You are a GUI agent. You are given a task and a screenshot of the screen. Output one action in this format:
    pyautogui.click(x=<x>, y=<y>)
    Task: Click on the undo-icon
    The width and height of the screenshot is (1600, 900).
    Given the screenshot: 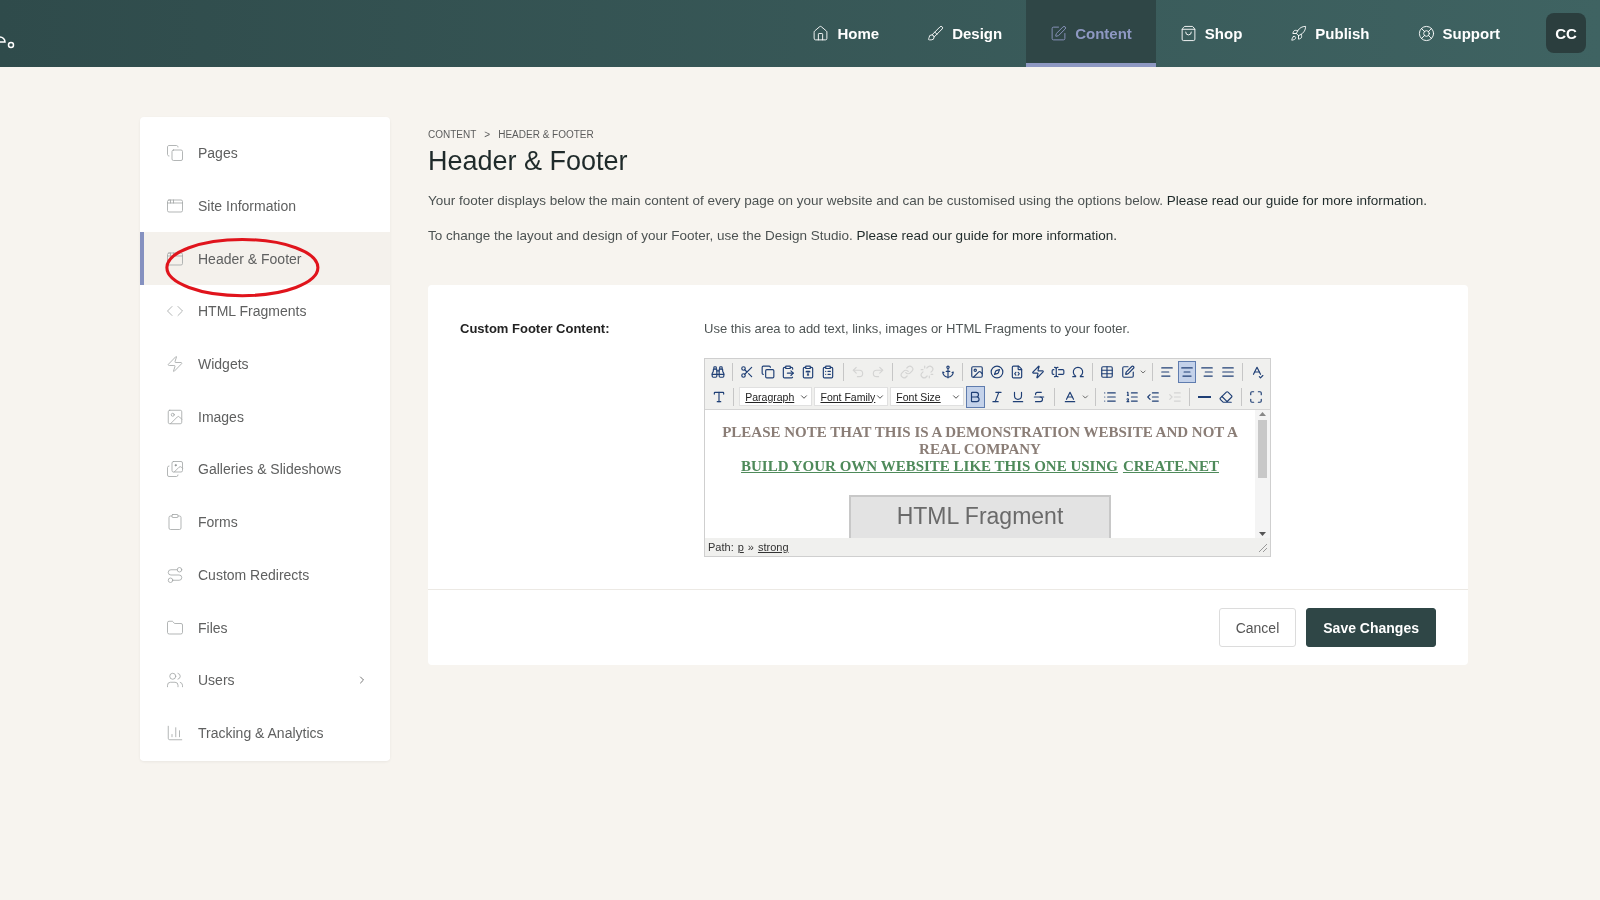 What is the action you would take?
    pyautogui.click(x=857, y=371)
    